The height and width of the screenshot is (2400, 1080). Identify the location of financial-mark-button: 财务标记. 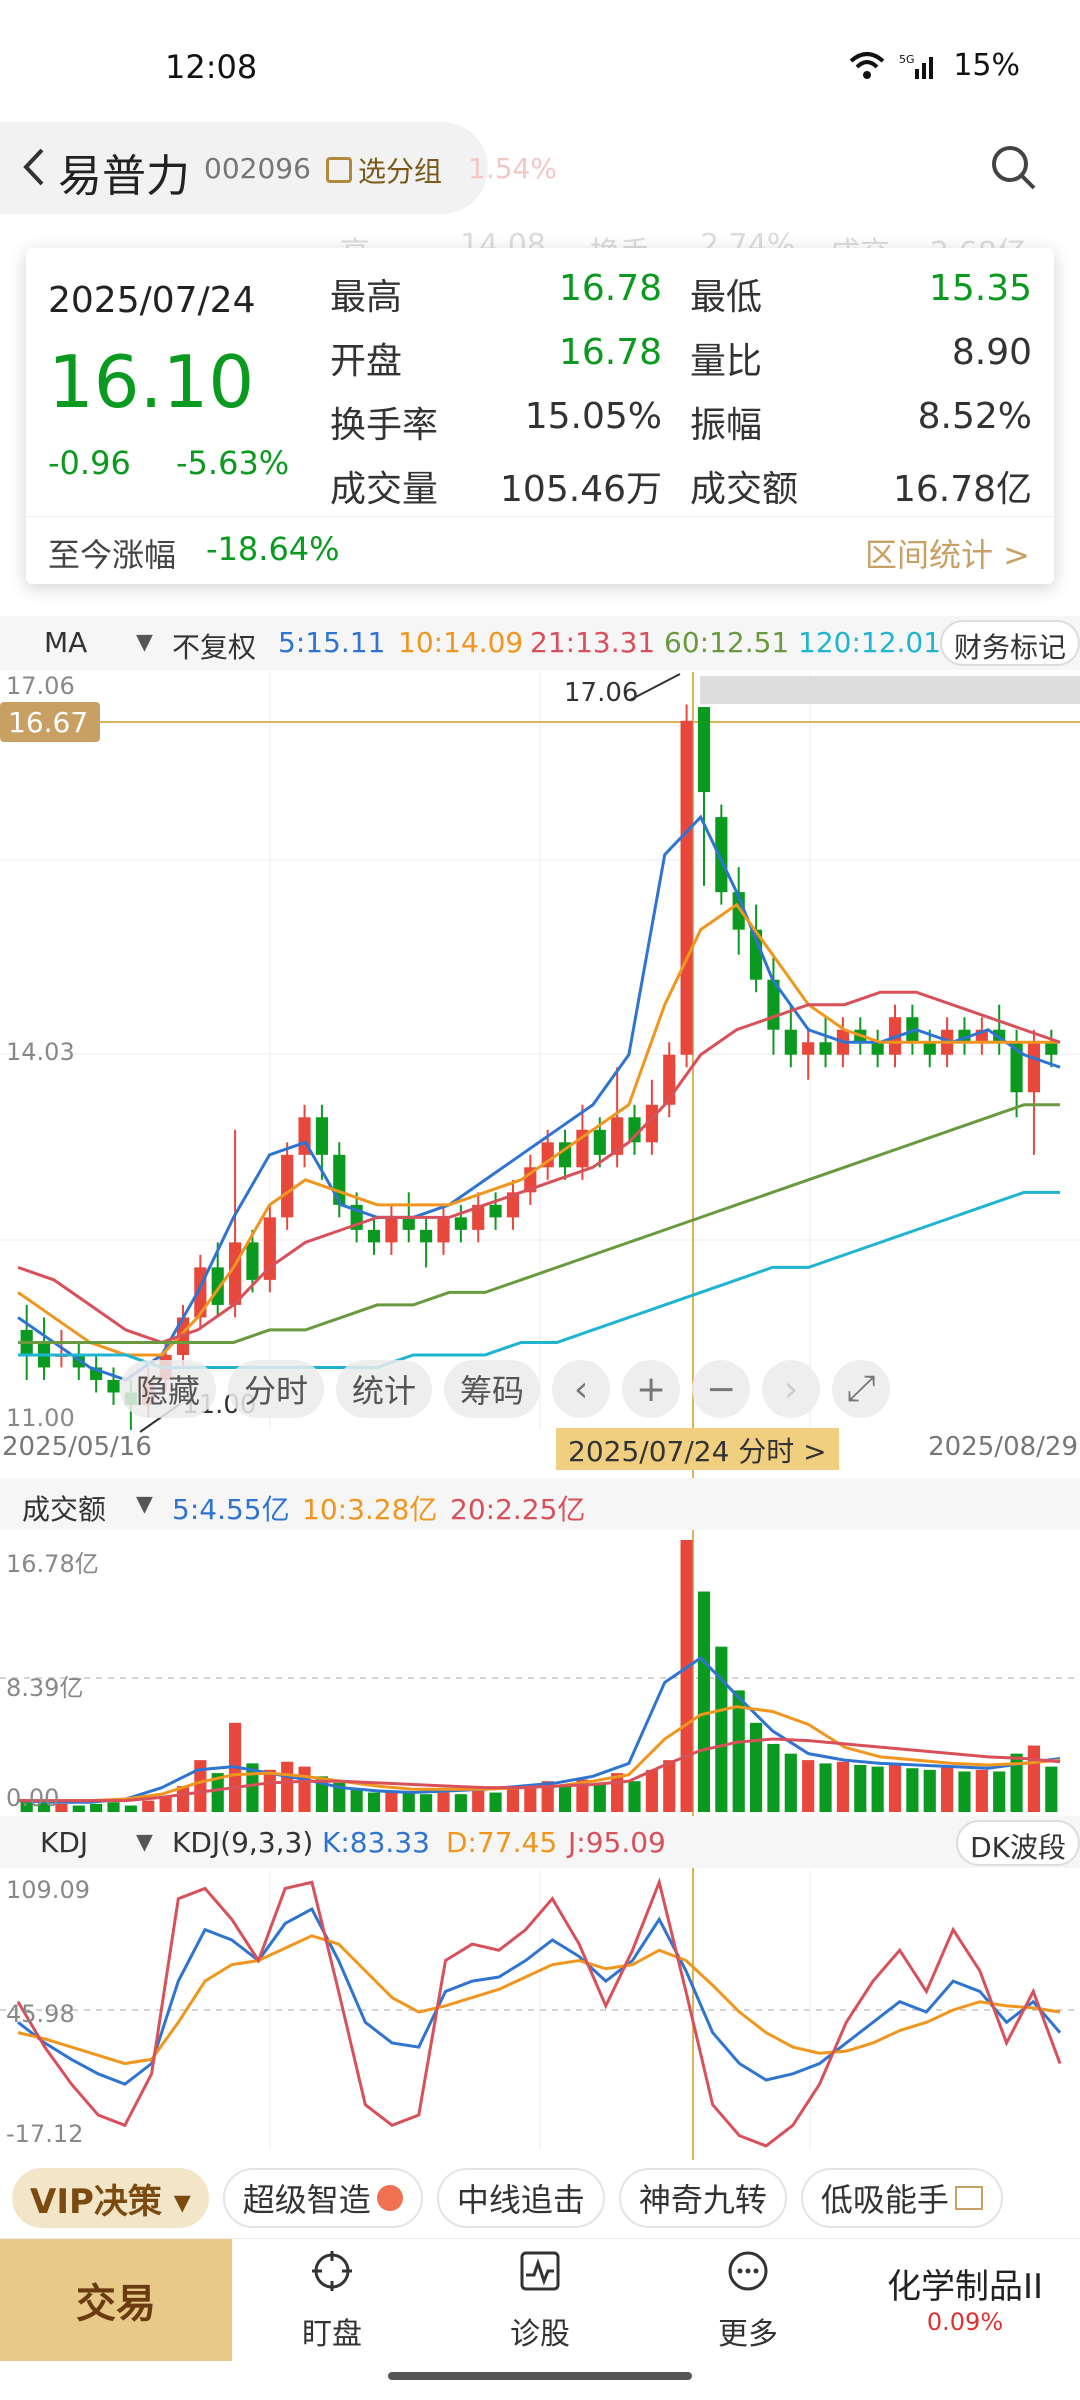
(1009, 643).